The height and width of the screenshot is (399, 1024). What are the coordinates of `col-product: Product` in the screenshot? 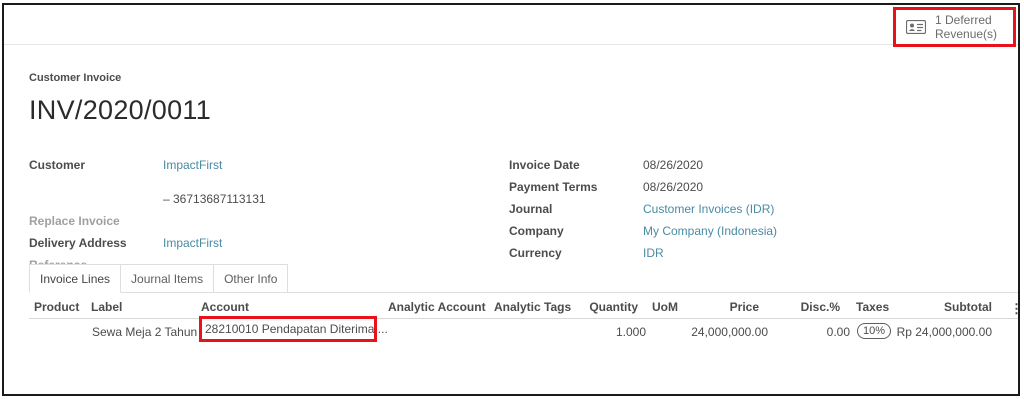 It's located at (56, 307).